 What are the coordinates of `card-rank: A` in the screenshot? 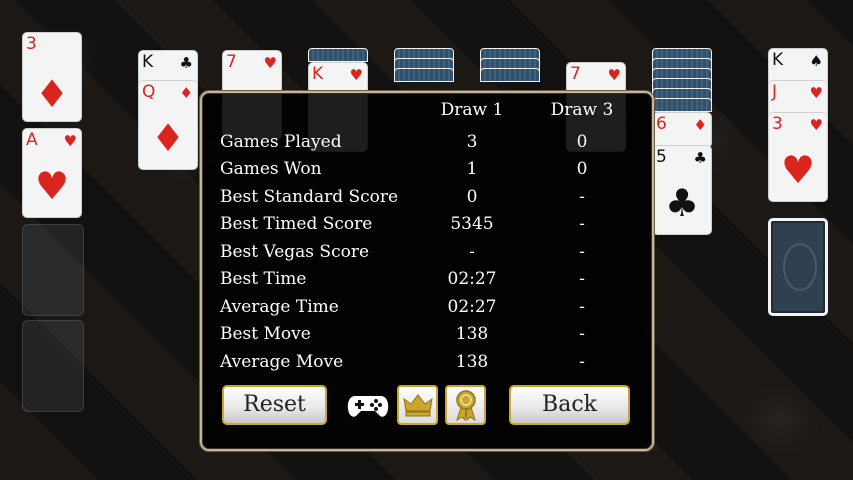 It's located at (32, 140).